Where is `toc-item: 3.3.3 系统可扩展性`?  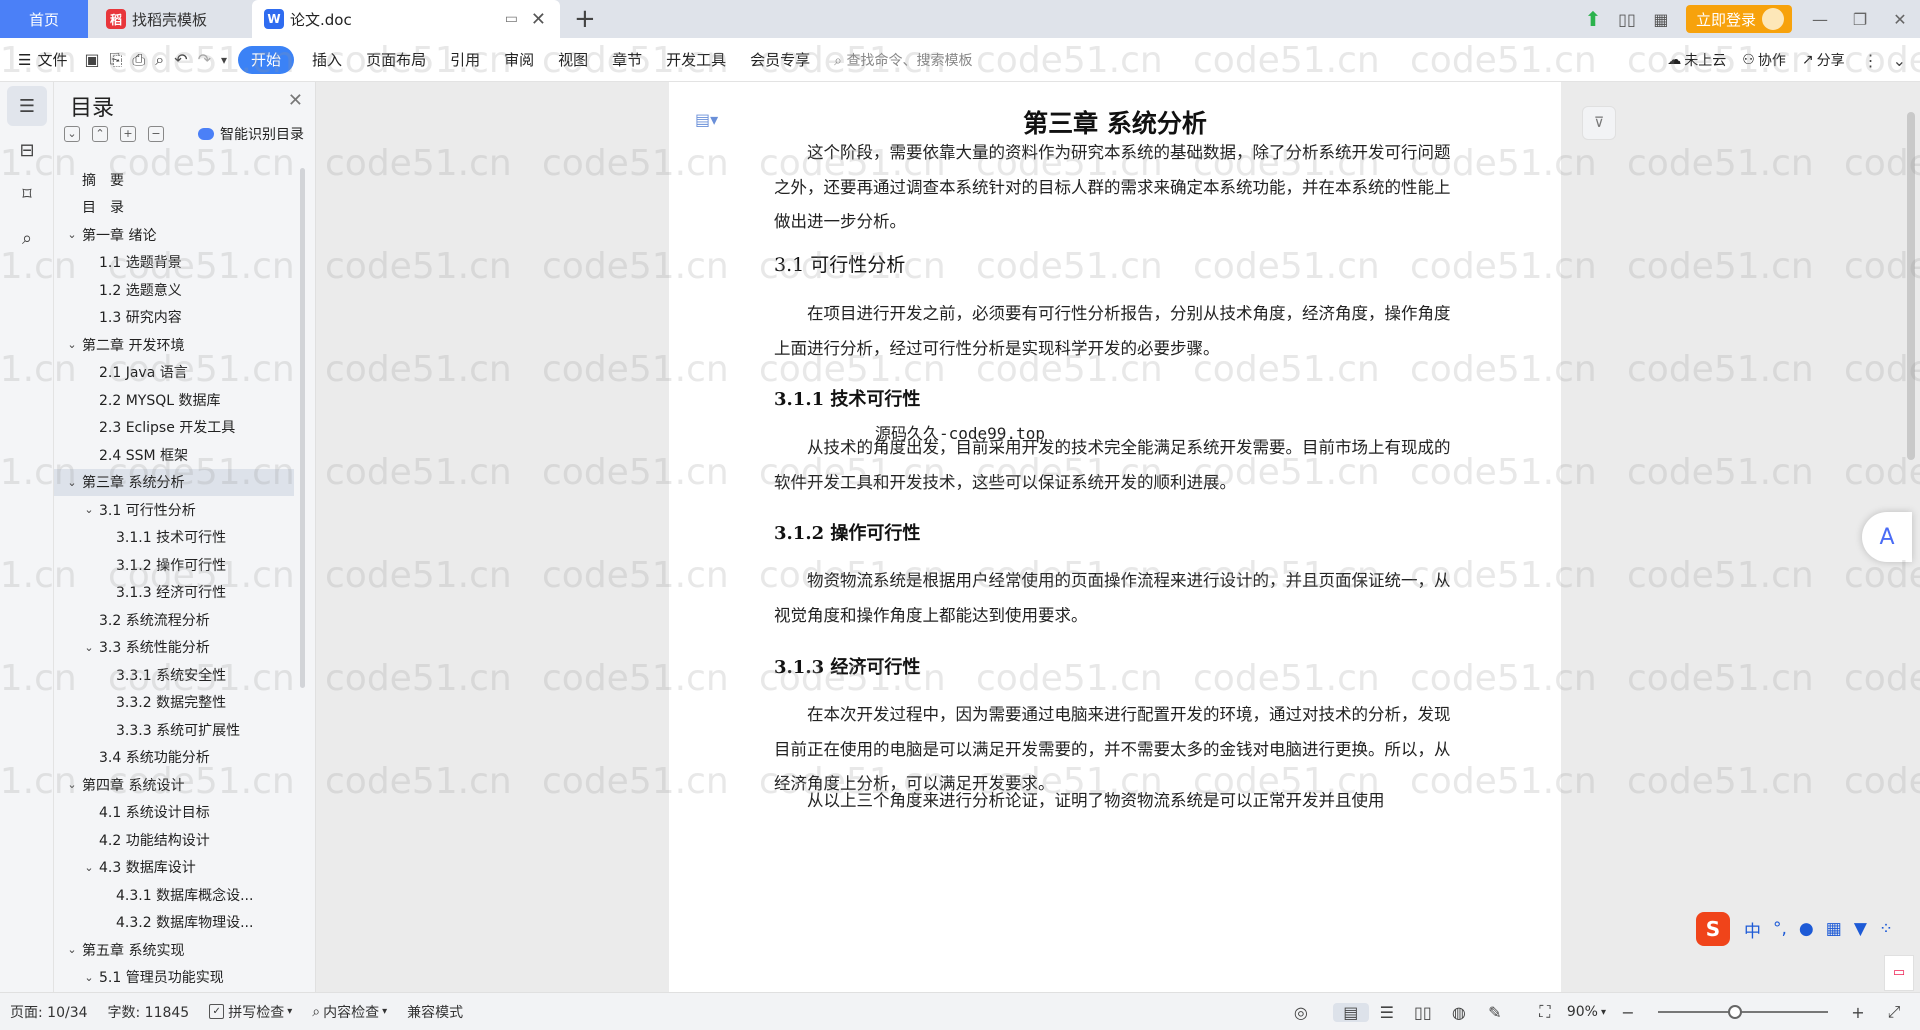 toc-item: 3.3.3 系统可扩展性 is located at coordinates (174, 730).